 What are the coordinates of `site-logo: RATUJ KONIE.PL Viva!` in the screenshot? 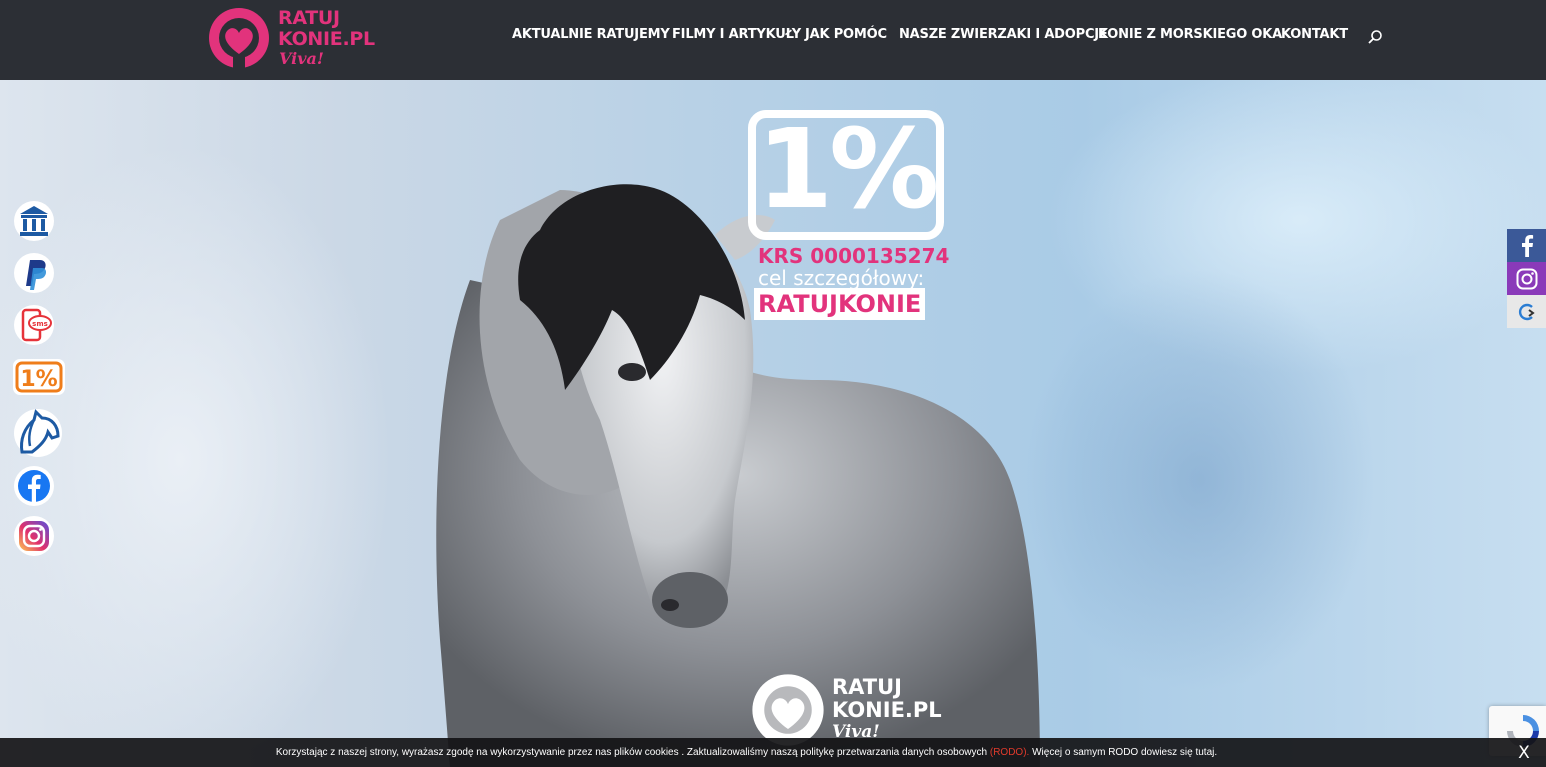 It's located at (292, 39).